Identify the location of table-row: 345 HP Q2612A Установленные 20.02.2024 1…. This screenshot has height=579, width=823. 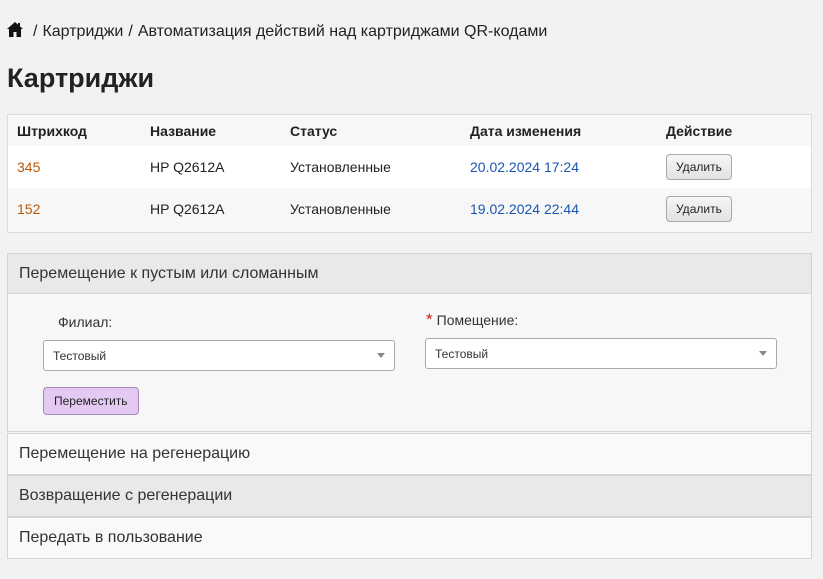
(409, 167).